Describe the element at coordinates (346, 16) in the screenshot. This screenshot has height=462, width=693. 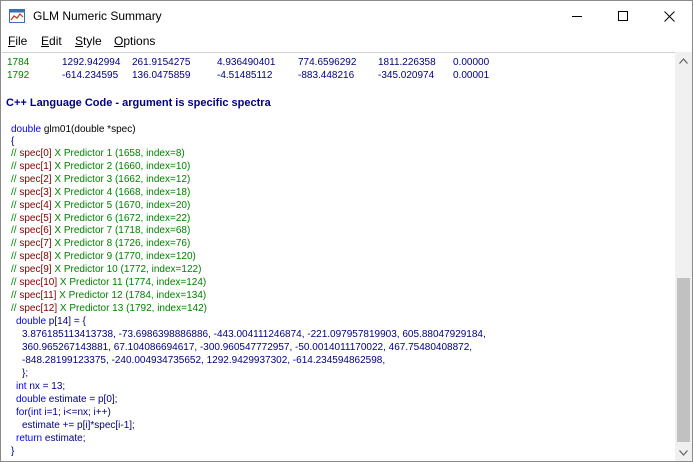
I see `title-bar: GLM Numeric Summary` at that location.